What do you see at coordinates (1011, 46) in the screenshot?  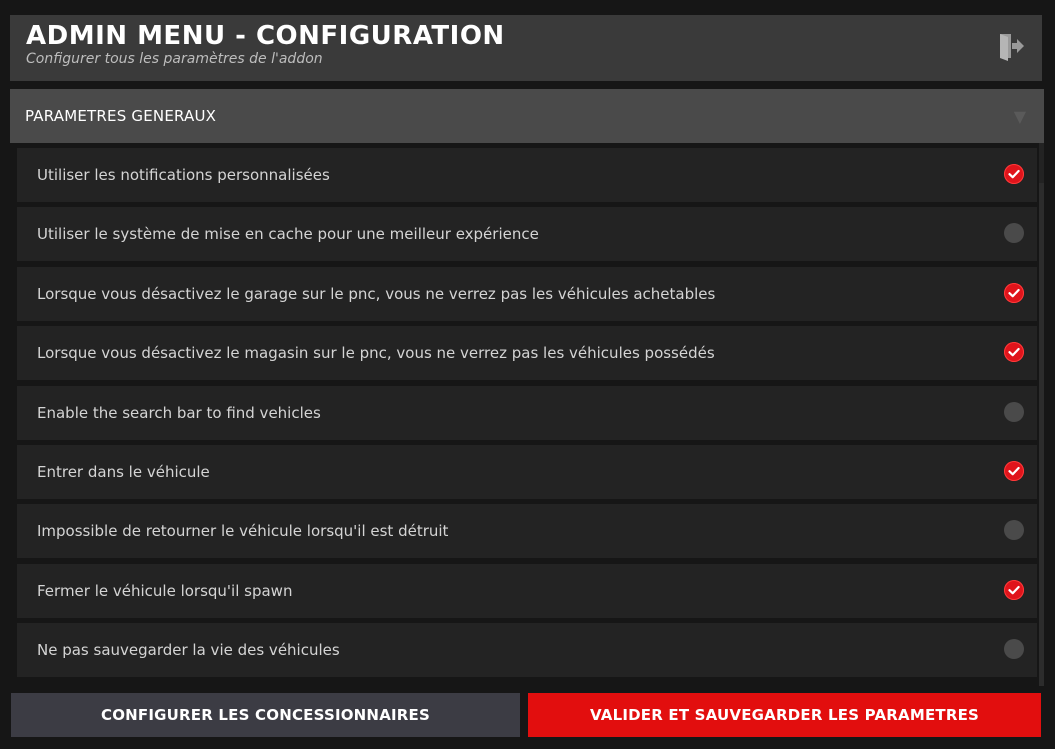 I see `exit-door-icon` at bounding box center [1011, 46].